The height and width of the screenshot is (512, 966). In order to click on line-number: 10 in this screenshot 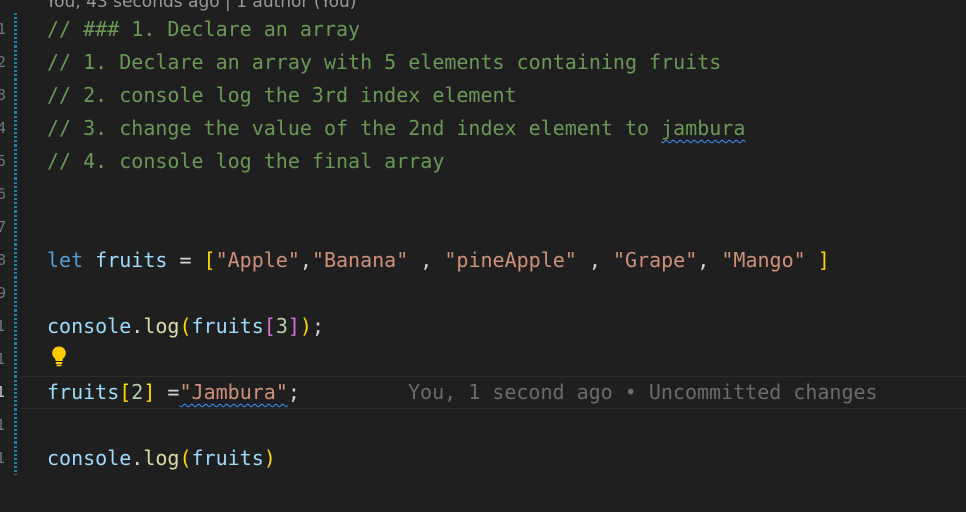, I will do `click(3, 326)`.